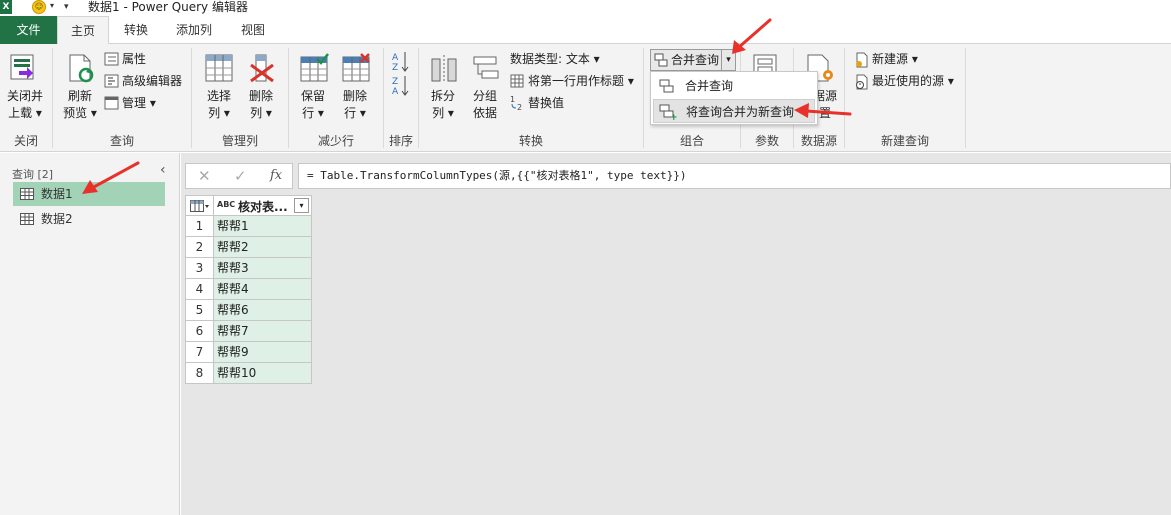 The height and width of the screenshot is (515, 1171). I want to click on group-divider, so click(965, 98).